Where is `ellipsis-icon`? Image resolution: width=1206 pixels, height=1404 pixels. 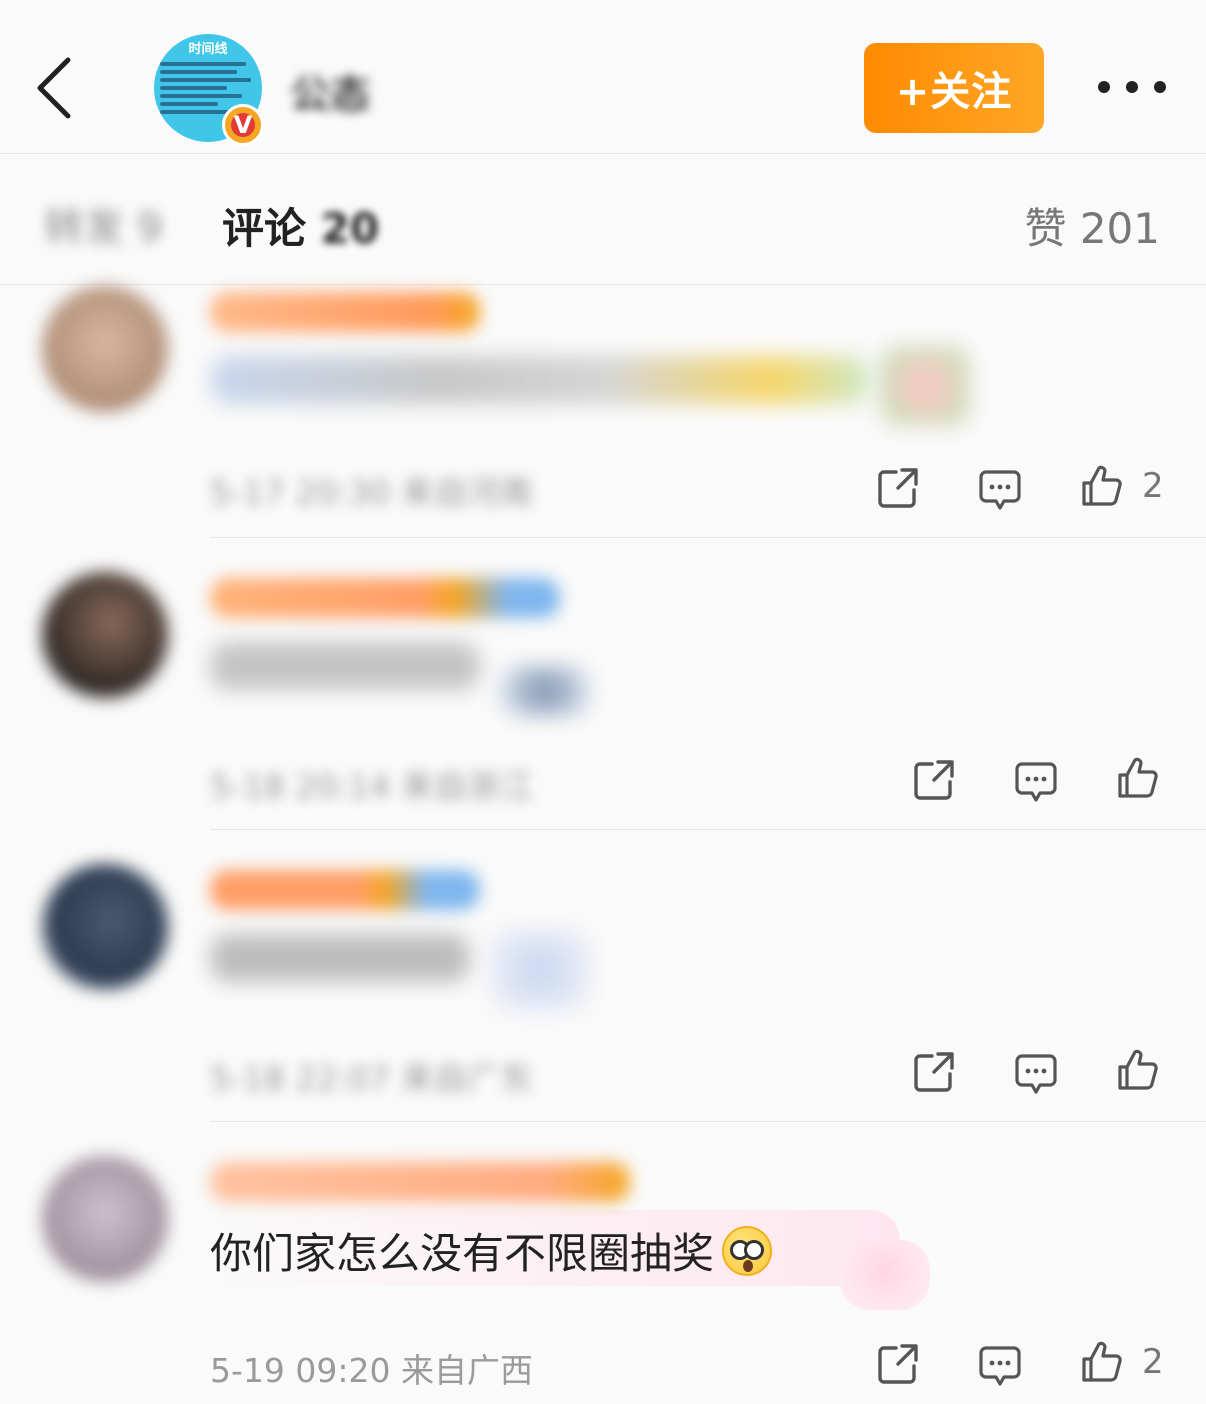 ellipsis-icon is located at coordinates (1132, 87).